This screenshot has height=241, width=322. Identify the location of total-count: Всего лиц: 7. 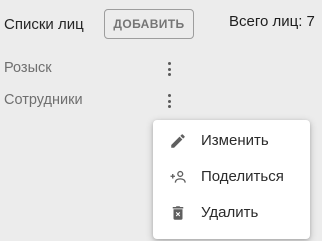
(272, 21).